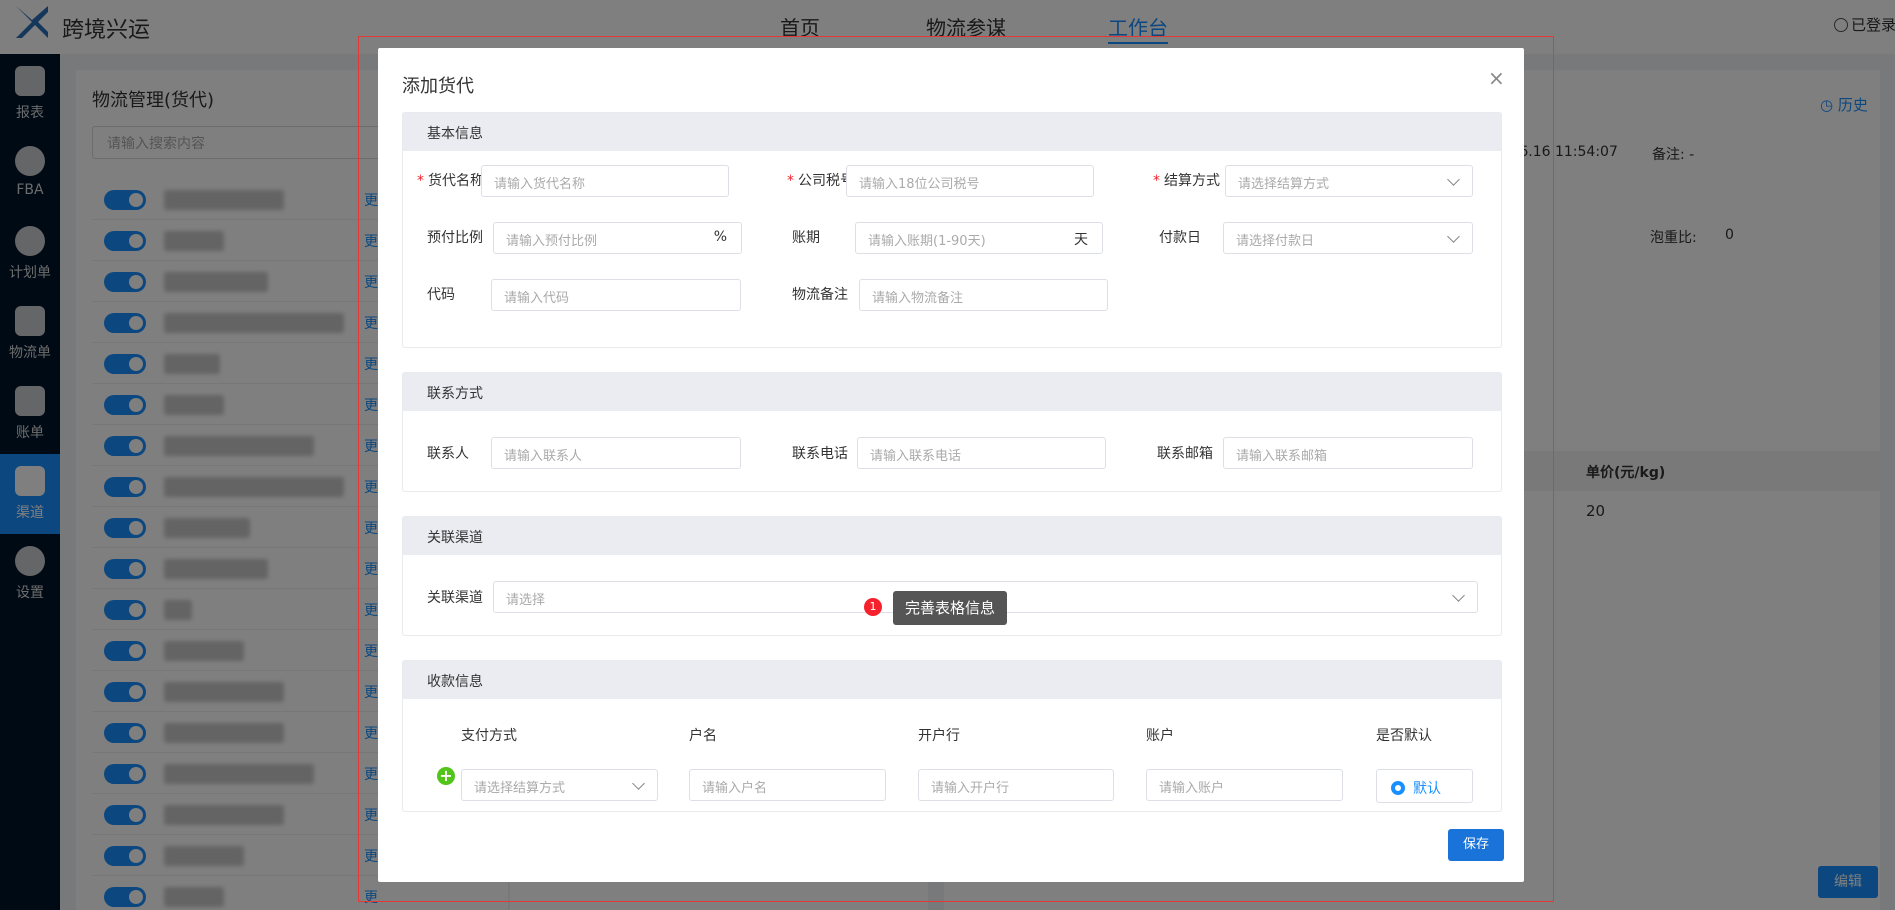  I want to click on bank-input: 请输入开户行, so click(1016, 785).